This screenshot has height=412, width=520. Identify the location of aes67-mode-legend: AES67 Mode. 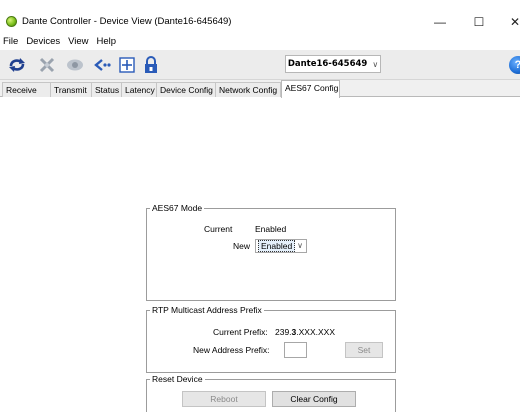
(177, 208).